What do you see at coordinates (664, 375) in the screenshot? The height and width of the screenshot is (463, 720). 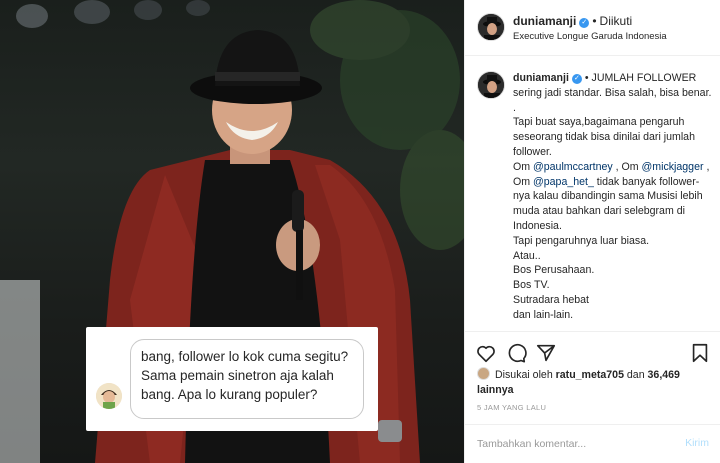 I see `likes-count: 36,469` at bounding box center [664, 375].